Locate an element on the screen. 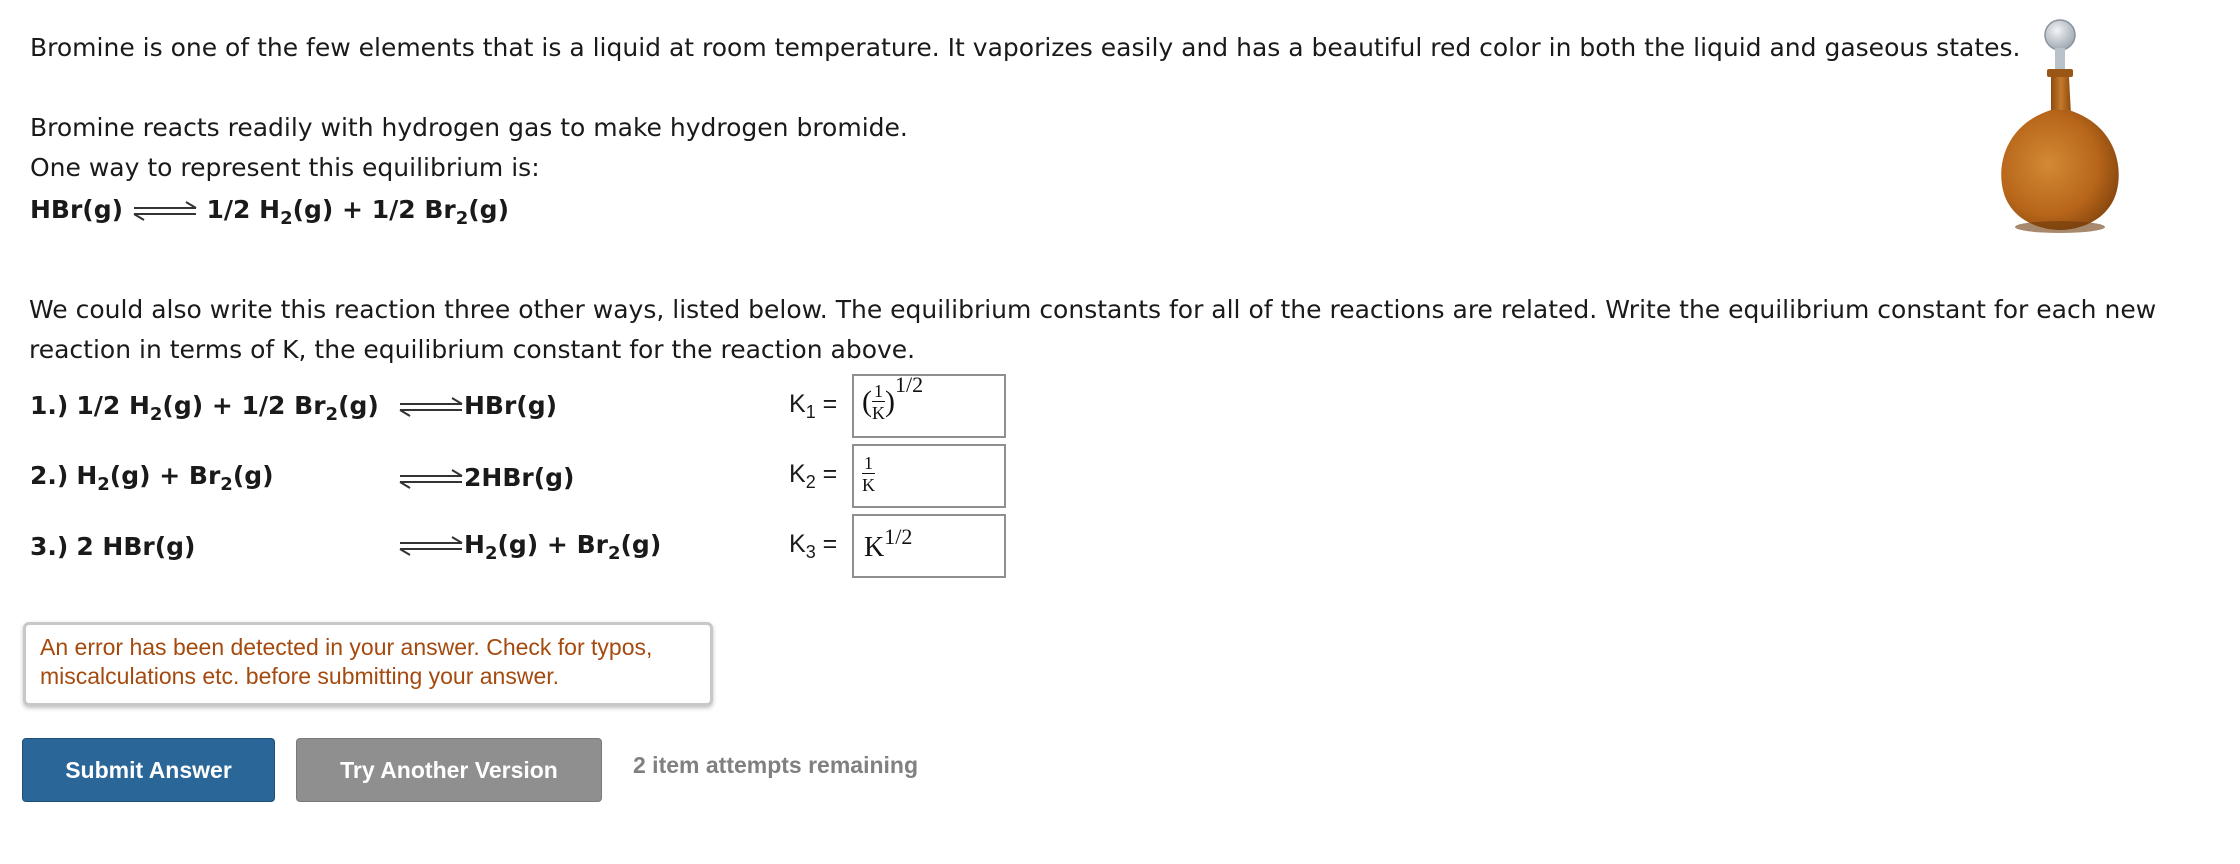 Image resolution: width=2240 pixels, height=864 pixels. bromine-flask-image is located at coordinates (2060, 129).